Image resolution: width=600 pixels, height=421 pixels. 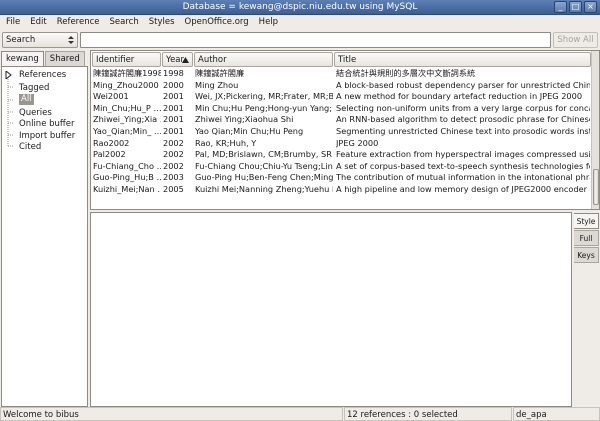 What do you see at coordinates (35, 113) in the screenshot?
I see `tree-item-label: Queries` at bounding box center [35, 113].